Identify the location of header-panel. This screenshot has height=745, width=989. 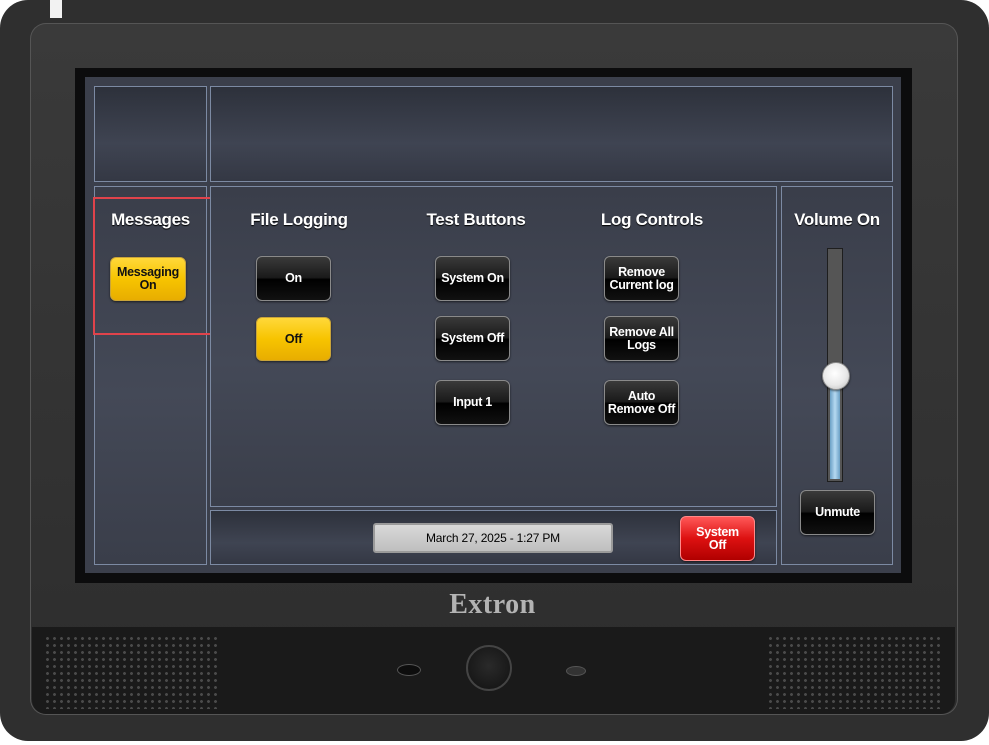
(551, 134).